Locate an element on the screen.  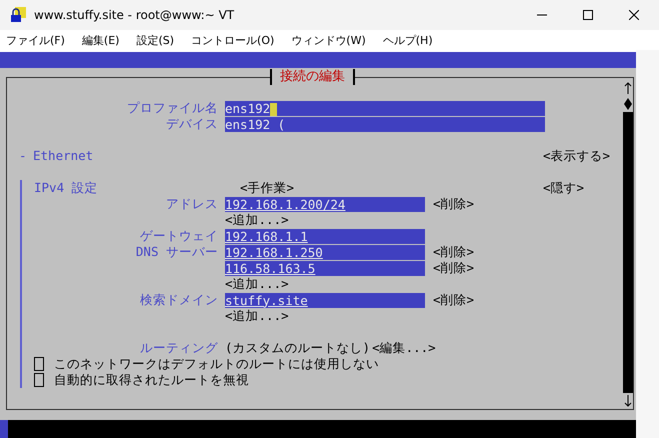
routing-status: (カスタムのルートなし) is located at coordinates (297, 348).